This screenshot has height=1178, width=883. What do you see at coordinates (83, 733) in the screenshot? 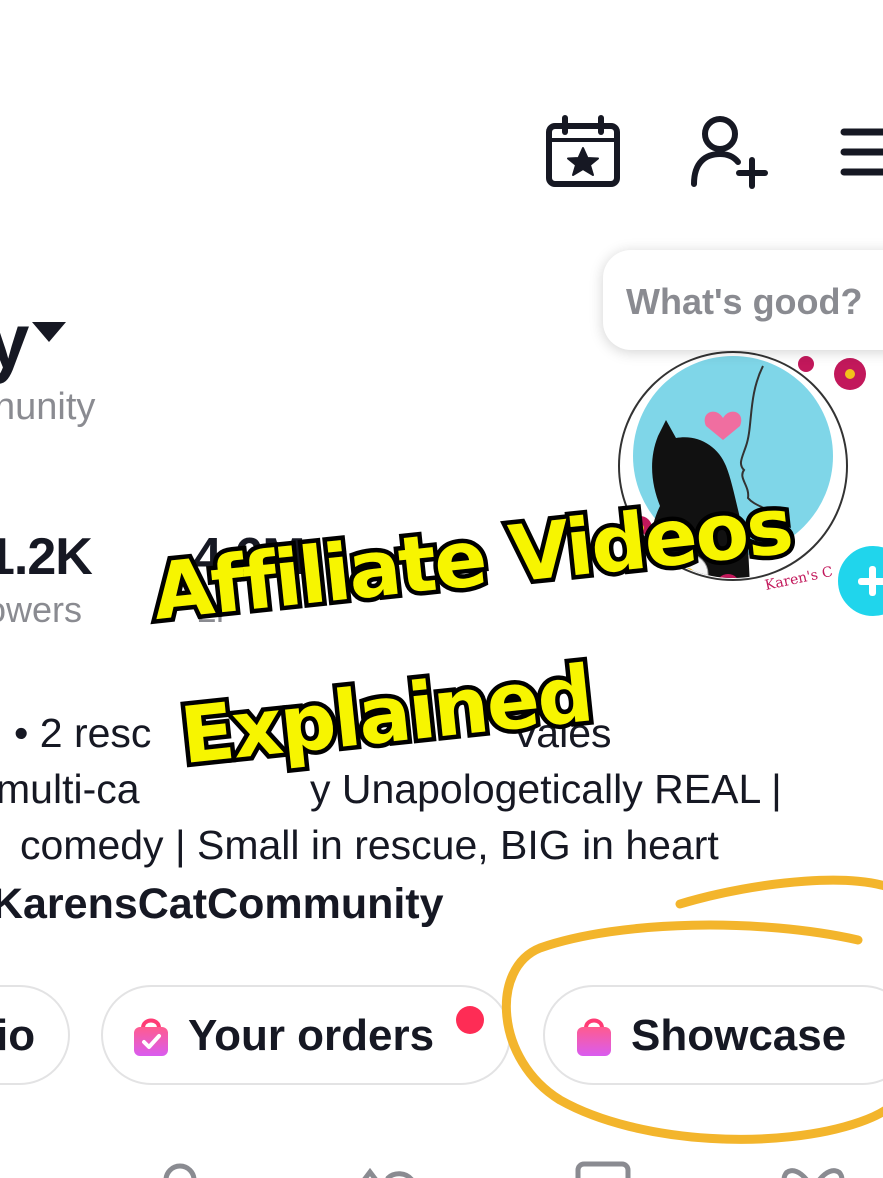
I see `bio-line-1: • 2 resc` at bounding box center [83, 733].